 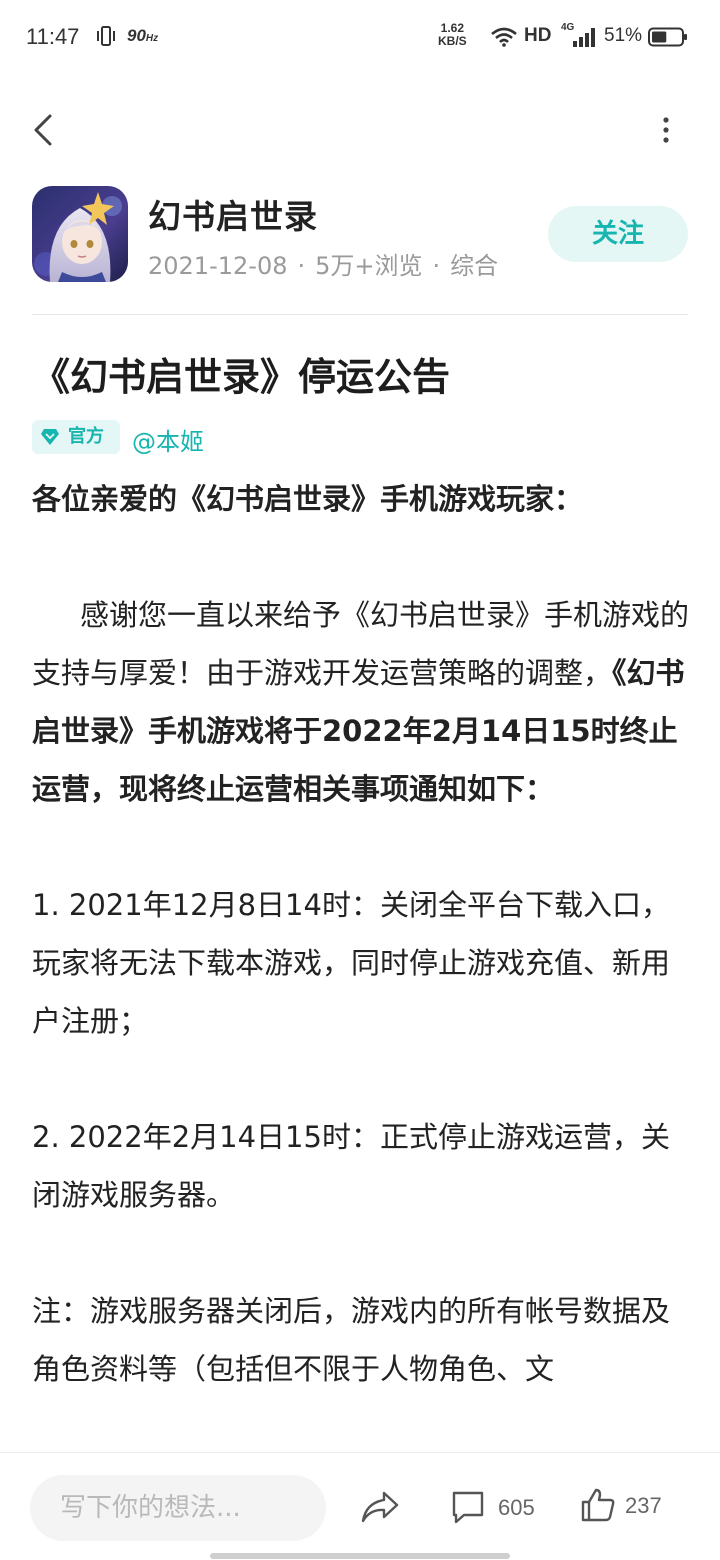 What do you see at coordinates (516, 1507) in the screenshot?
I see `comment-count: 605` at bounding box center [516, 1507].